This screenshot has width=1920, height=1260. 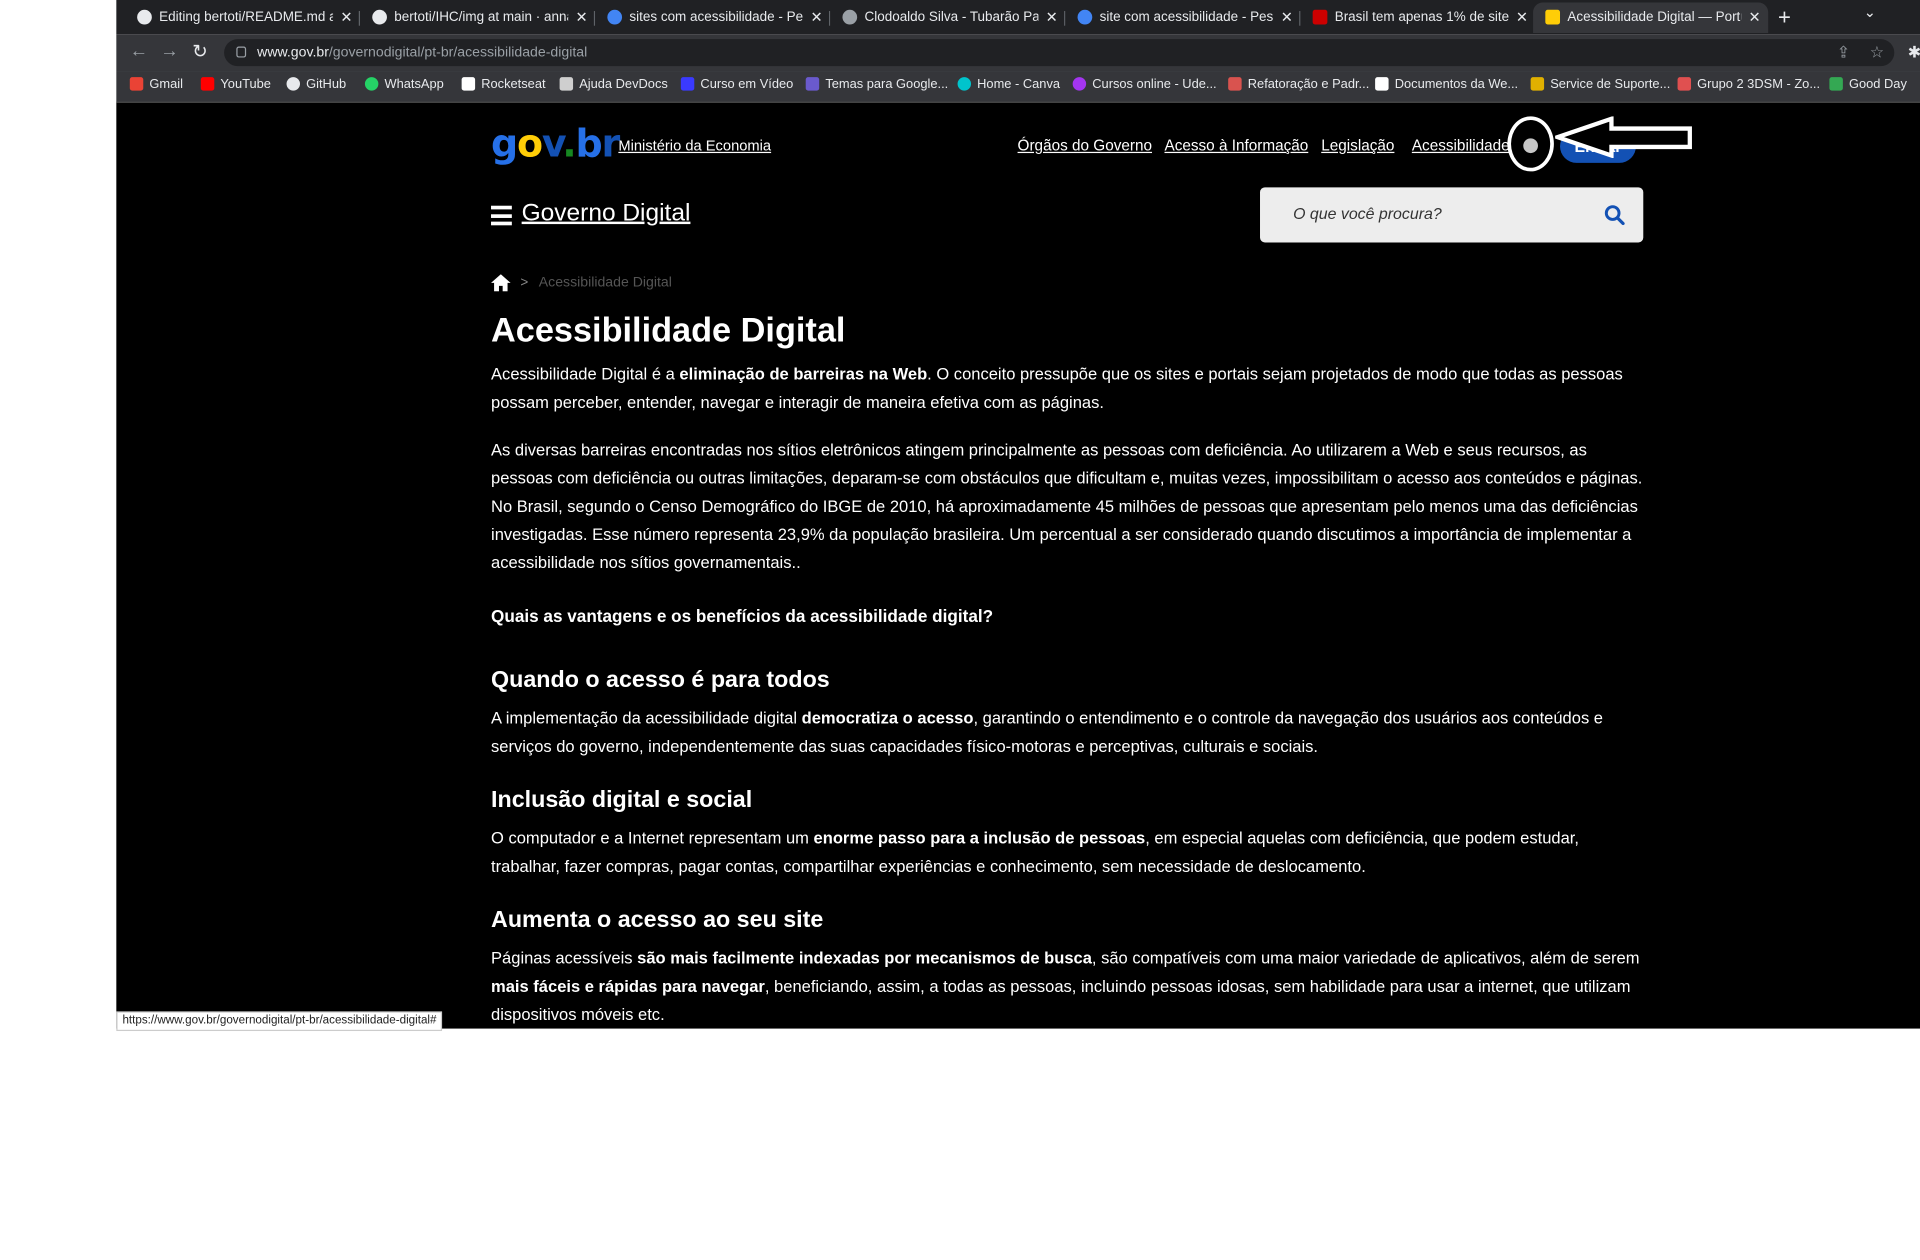 I want to click on bookmark-rocketseat: Rocketseat, so click(x=503, y=84).